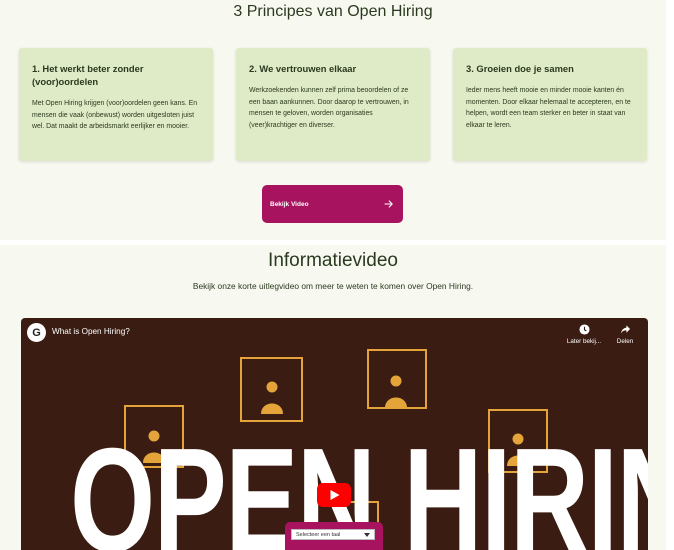 The width and height of the screenshot is (674, 550). I want to click on youtube-play-icon, so click(334, 495).